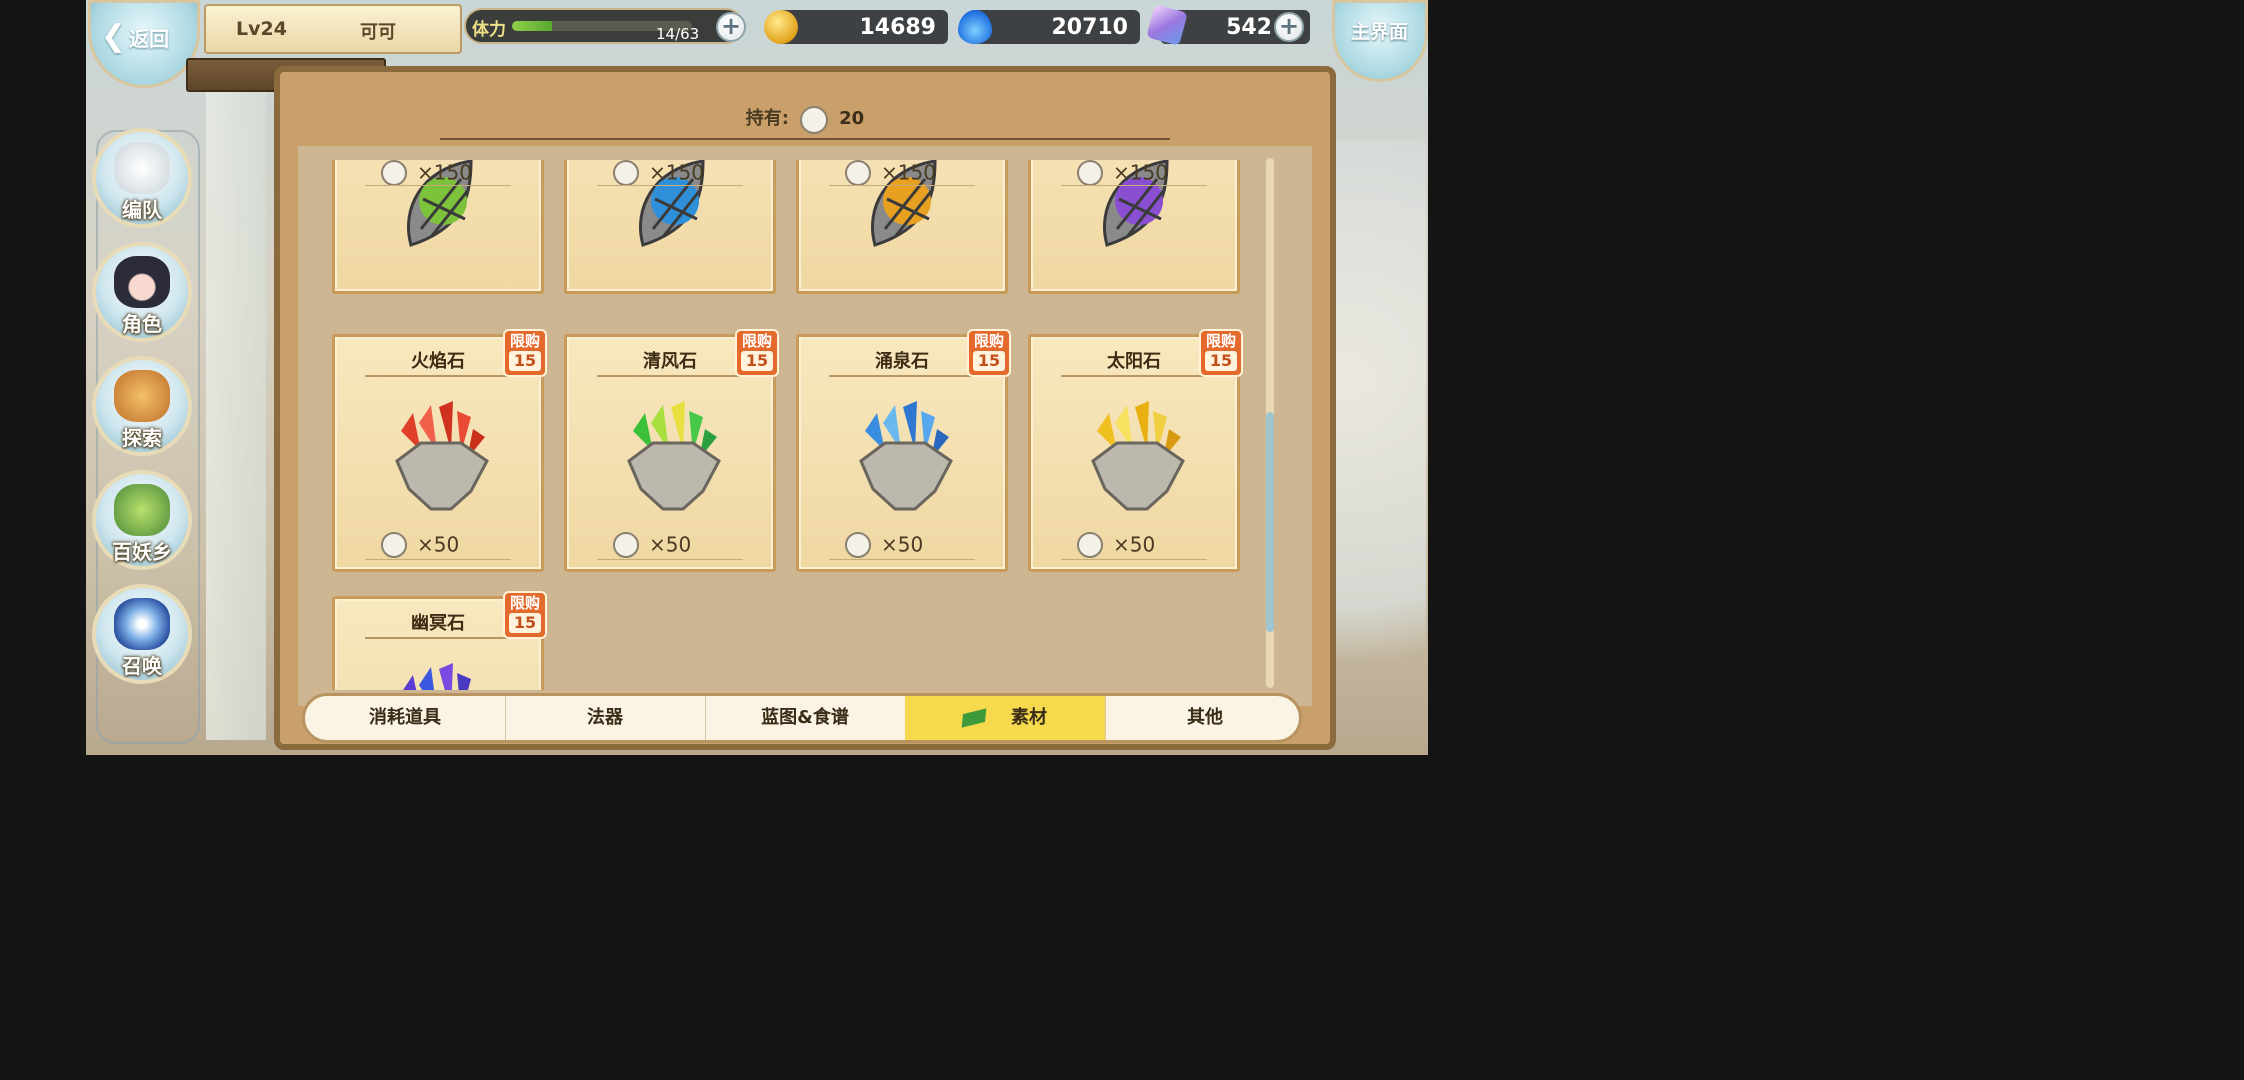 The image size is (2244, 1080). Describe the element at coordinates (805, 139) in the screenshot. I see `holdings-divider` at that location.